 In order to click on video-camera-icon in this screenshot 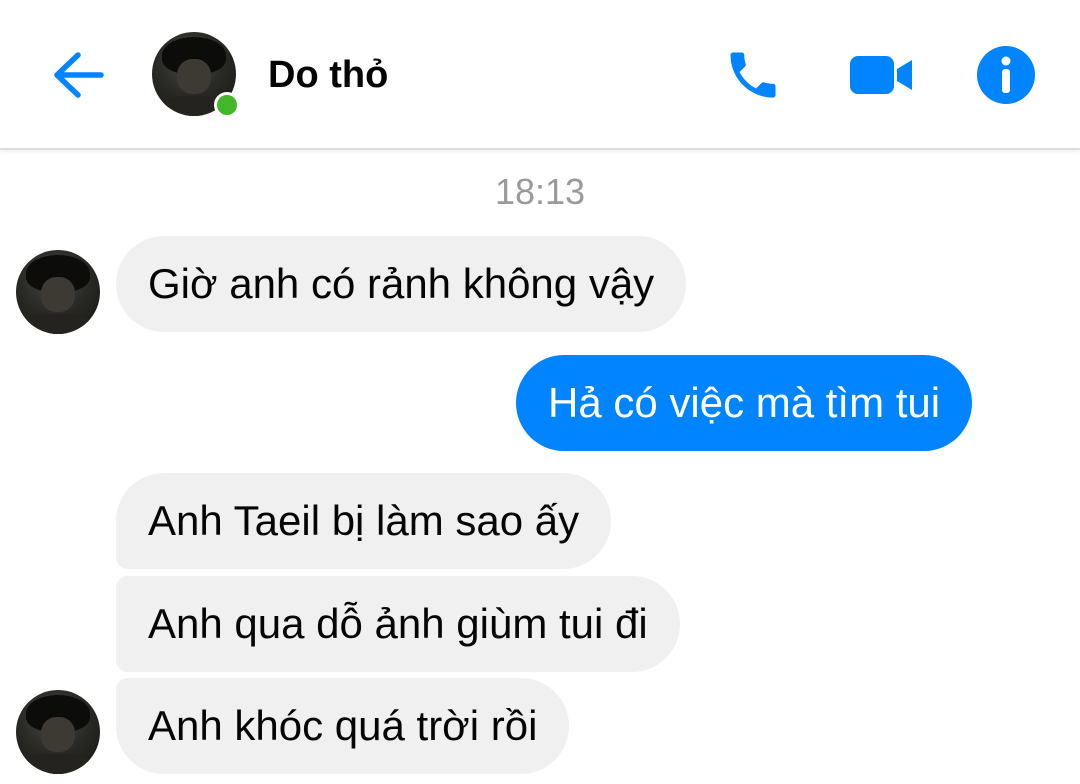, I will do `click(881, 75)`.